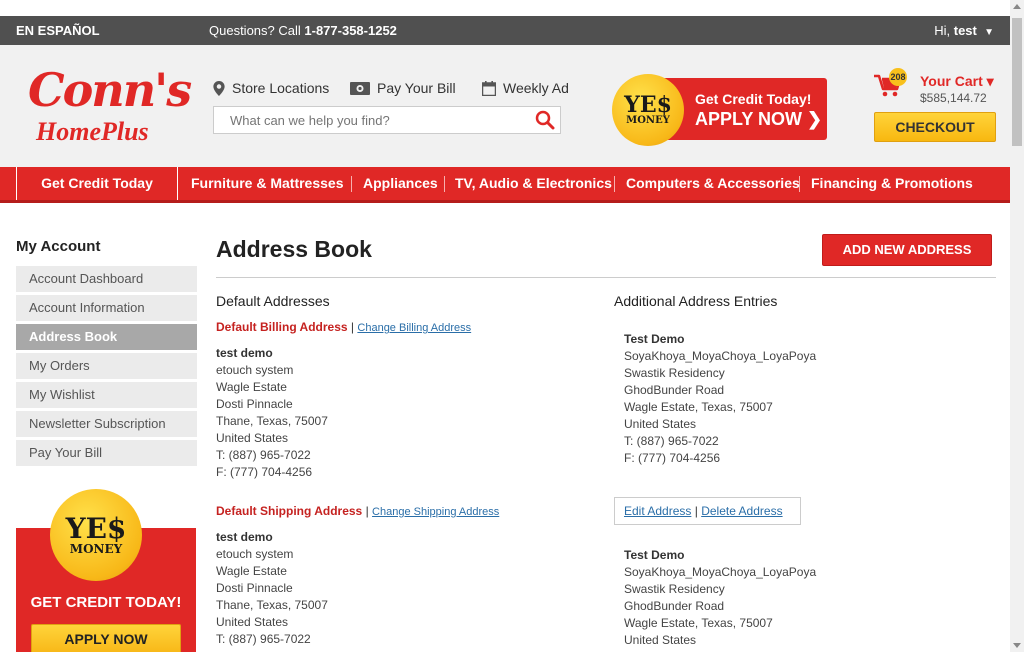 This screenshot has height=652, width=1024. I want to click on title-divider, so click(606, 277).